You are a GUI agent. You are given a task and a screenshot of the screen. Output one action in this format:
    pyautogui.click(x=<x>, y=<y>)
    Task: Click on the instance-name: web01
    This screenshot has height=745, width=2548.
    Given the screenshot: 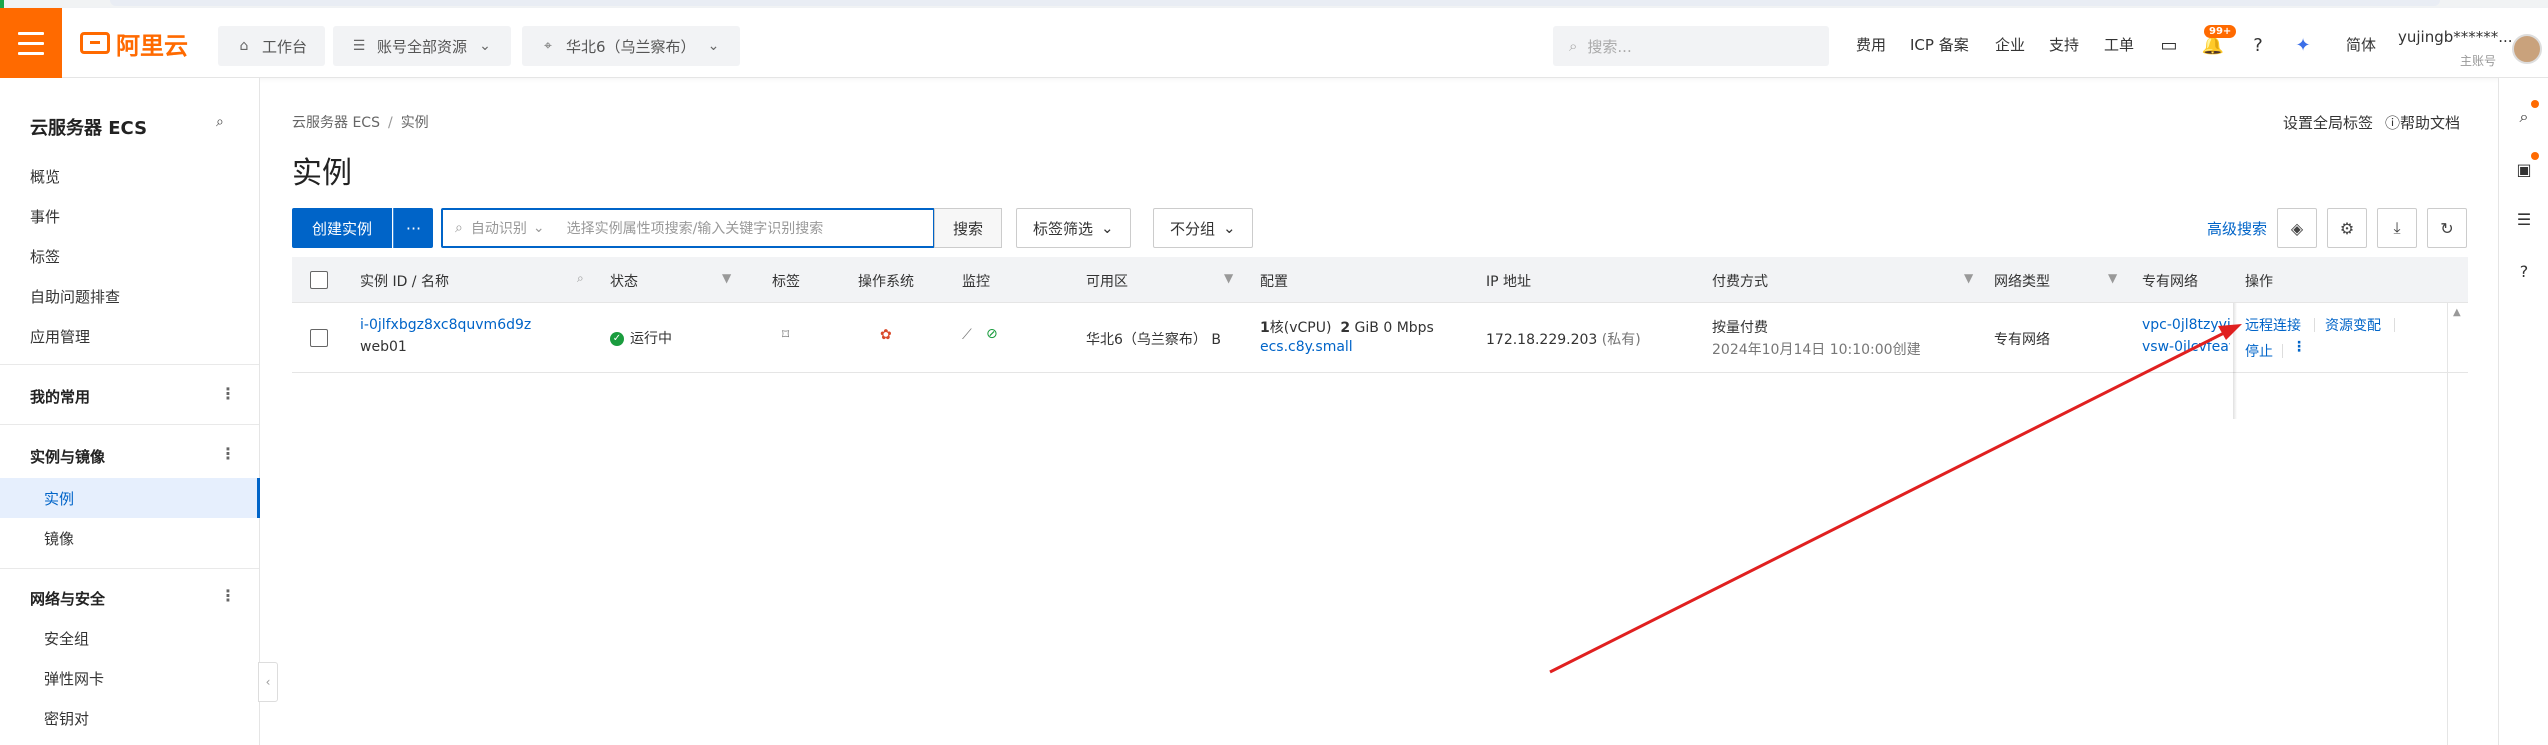 What is the action you would take?
    pyautogui.click(x=383, y=347)
    